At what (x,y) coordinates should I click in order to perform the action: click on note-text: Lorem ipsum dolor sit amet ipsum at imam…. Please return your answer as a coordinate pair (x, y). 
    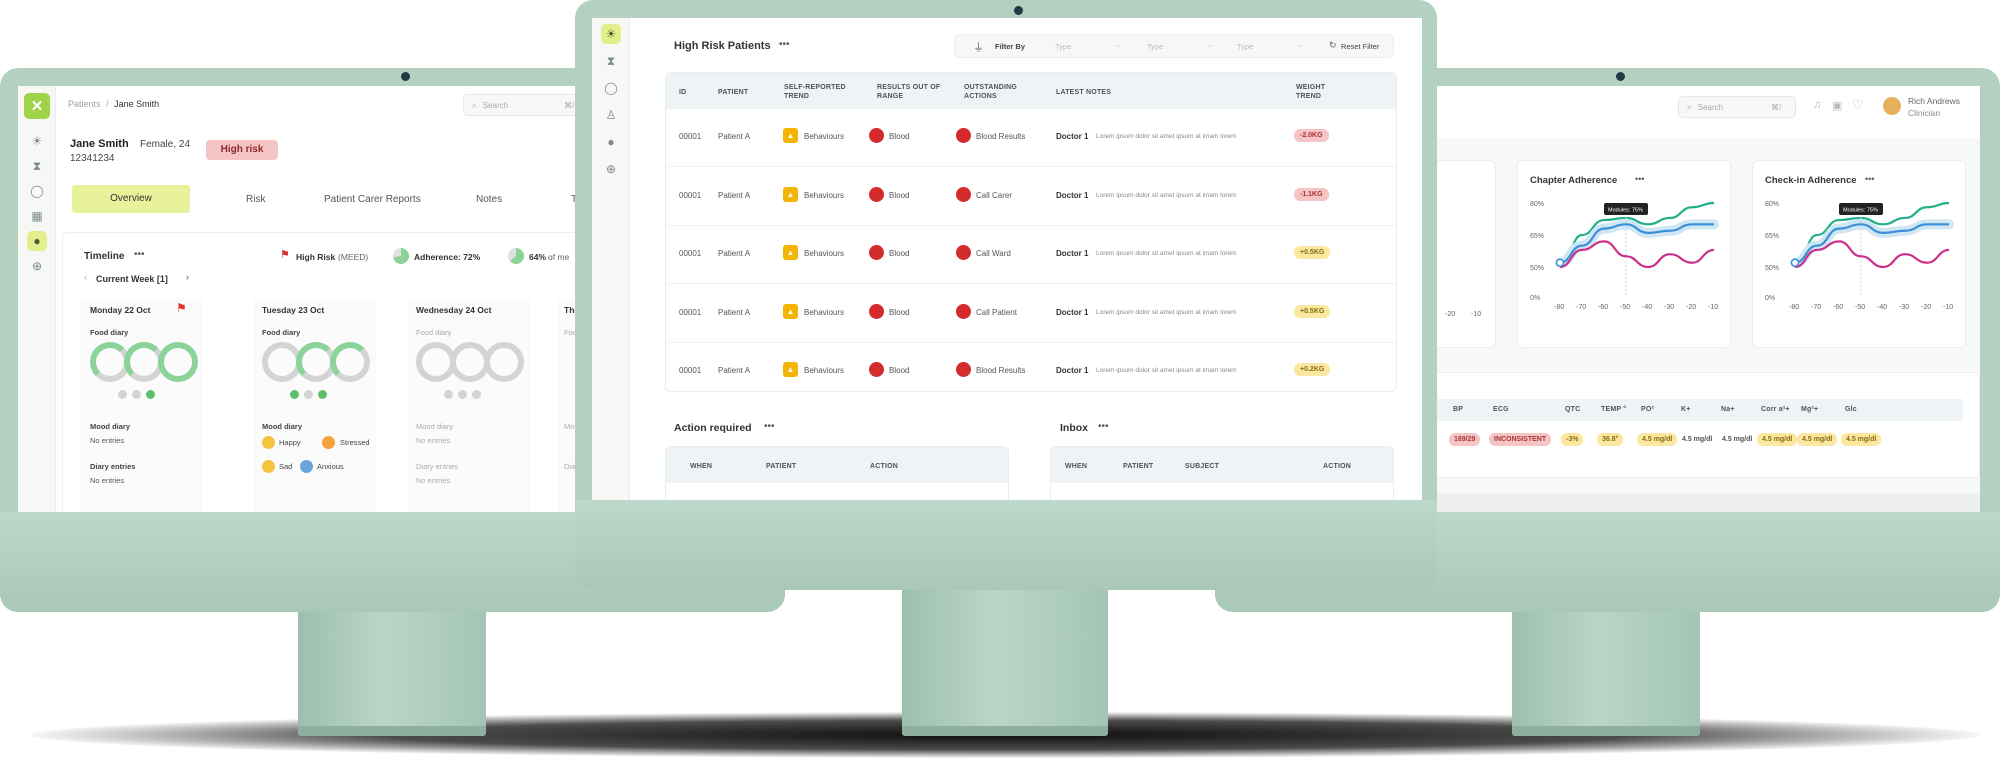
    Looking at the image, I should click on (1166, 312).